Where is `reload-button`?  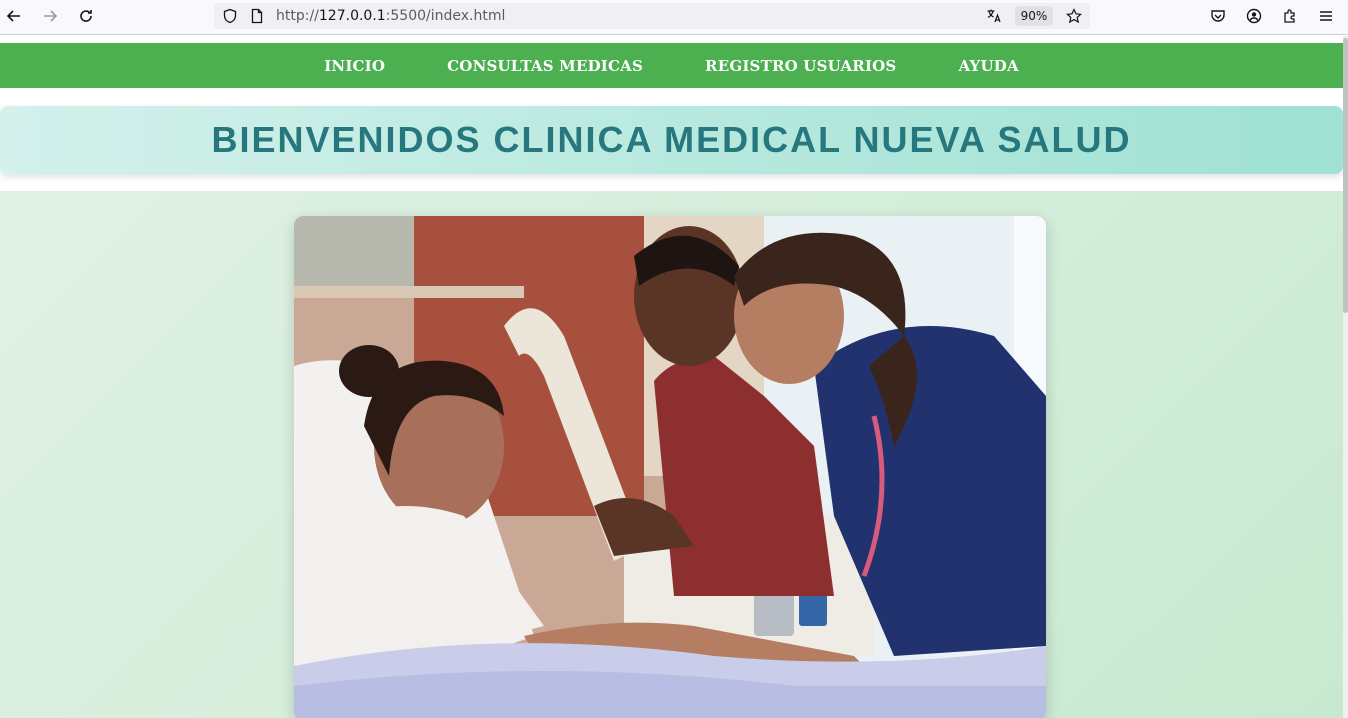 reload-button is located at coordinates (86, 16).